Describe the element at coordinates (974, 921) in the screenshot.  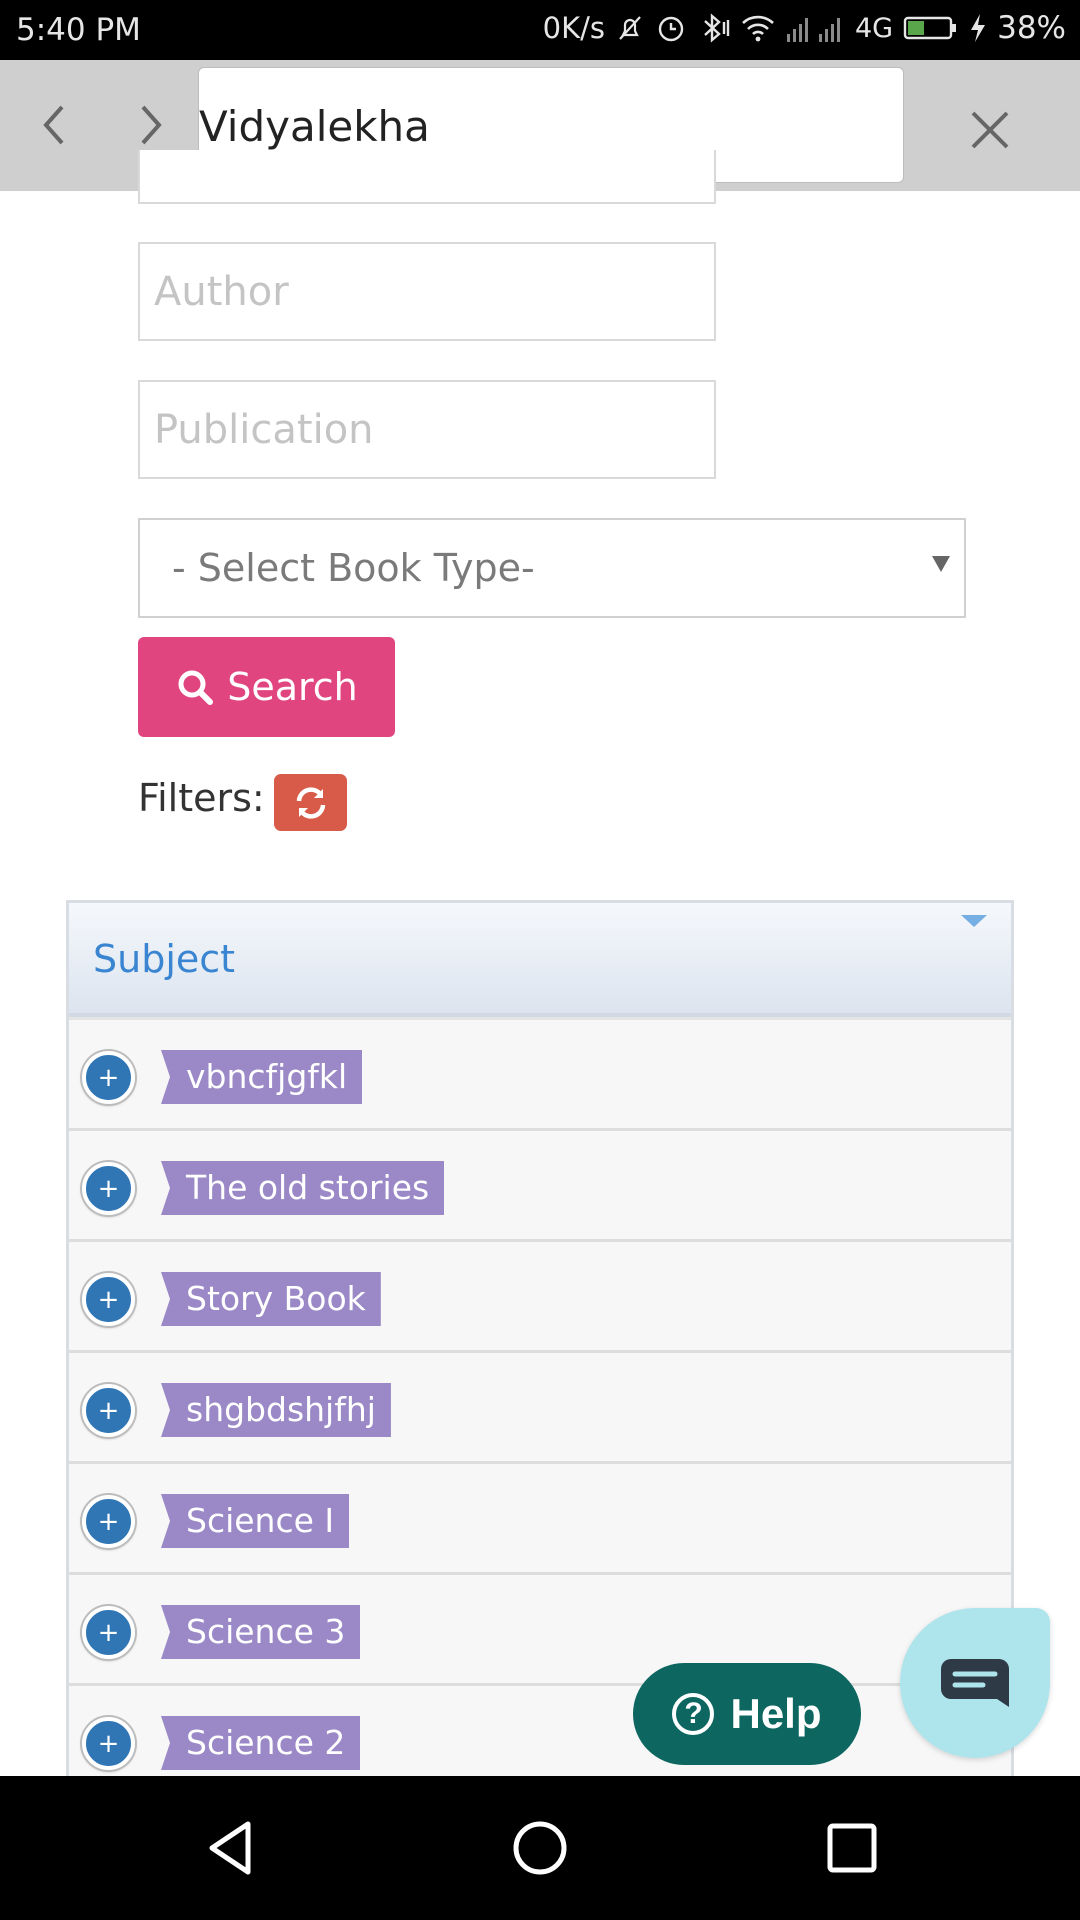
I see `collapse-toggle-icon` at that location.